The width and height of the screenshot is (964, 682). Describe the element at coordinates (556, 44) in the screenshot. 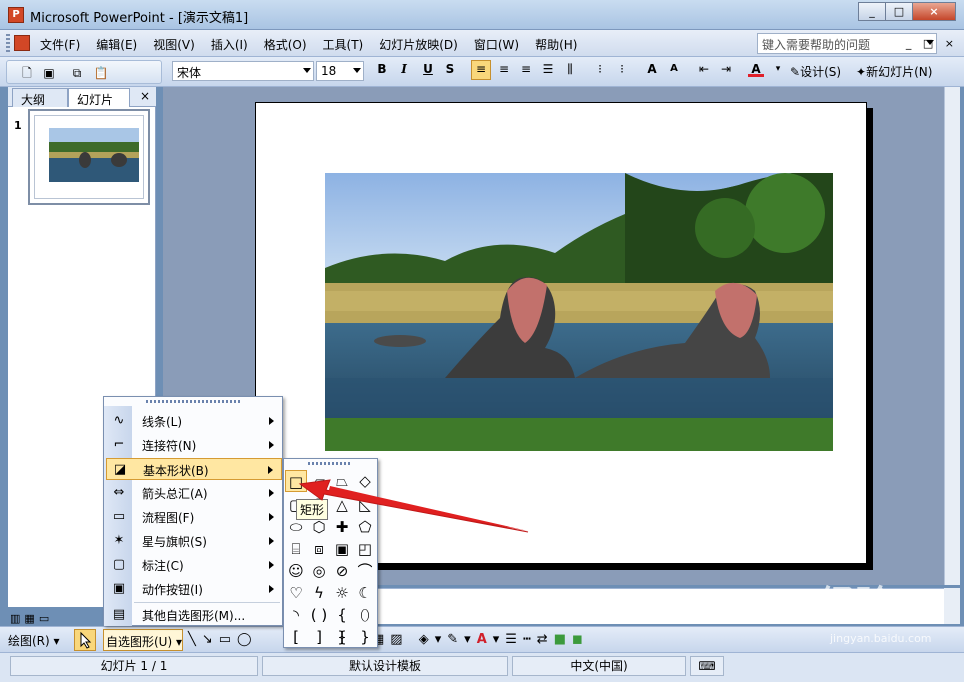

I see `menu-help: 帮助(H)` at that location.